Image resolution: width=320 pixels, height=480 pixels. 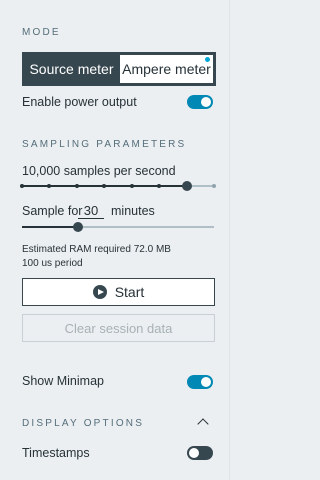 I want to click on mode-option-ampere-meter: Ampere meter, so click(x=166, y=69).